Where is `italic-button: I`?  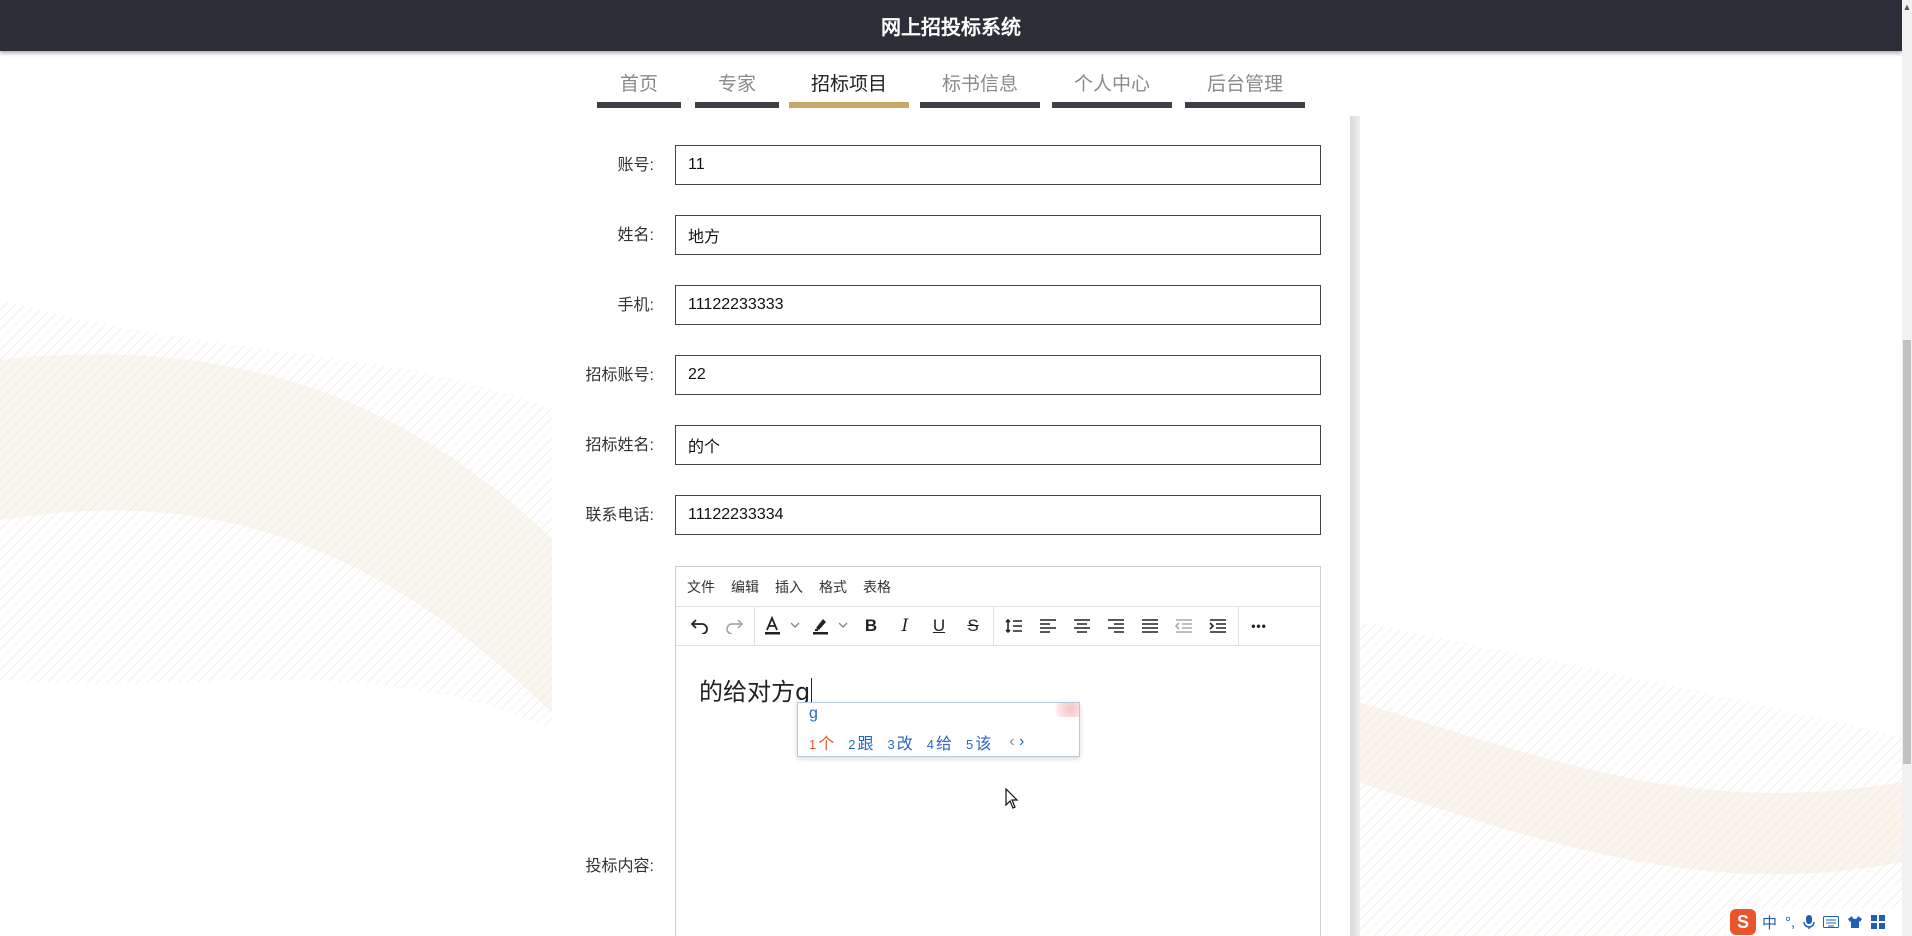 italic-button: I is located at coordinates (905, 626).